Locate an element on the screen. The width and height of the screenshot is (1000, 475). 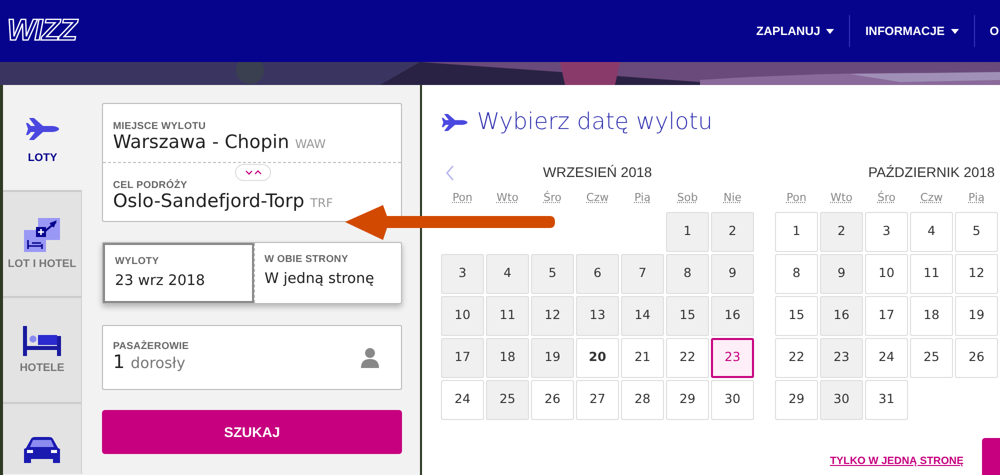
calendar-title: Wybierz datę wylotu is located at coordinates (595, 122).